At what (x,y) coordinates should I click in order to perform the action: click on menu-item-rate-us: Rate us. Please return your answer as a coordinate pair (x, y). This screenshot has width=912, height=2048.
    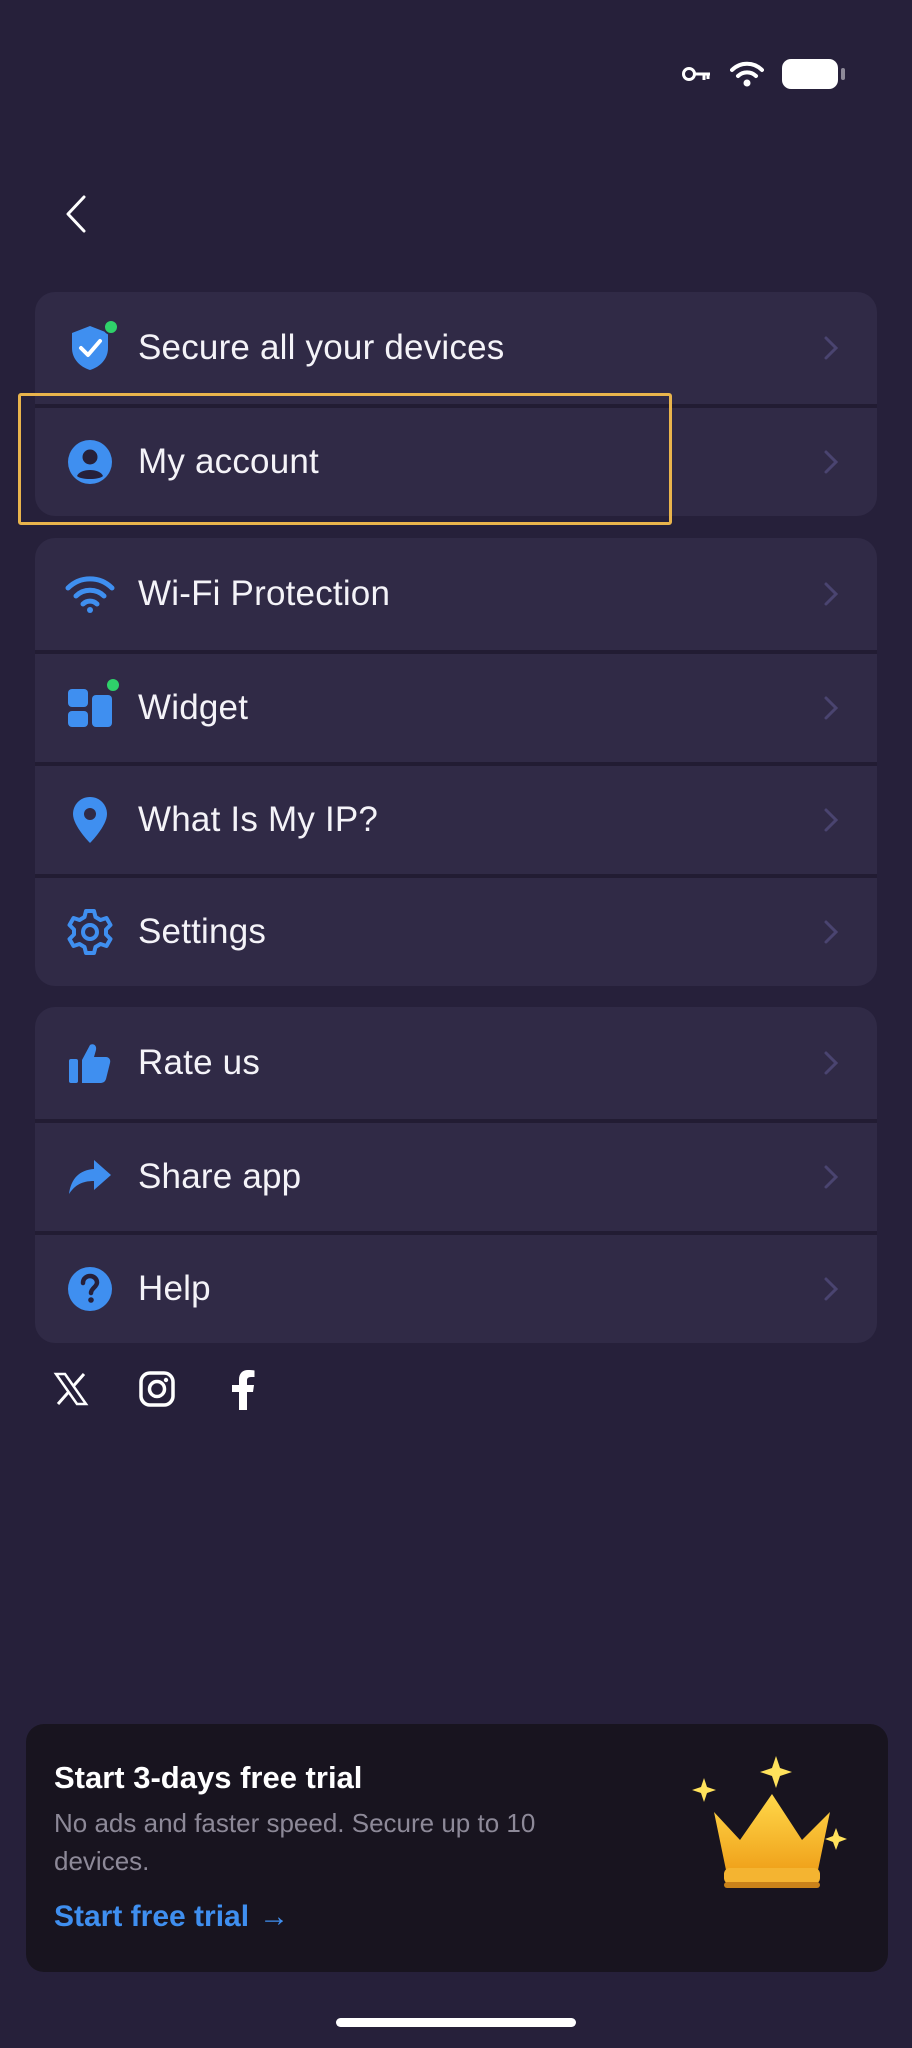
    Looking at the image, I should click on (456, 1063).